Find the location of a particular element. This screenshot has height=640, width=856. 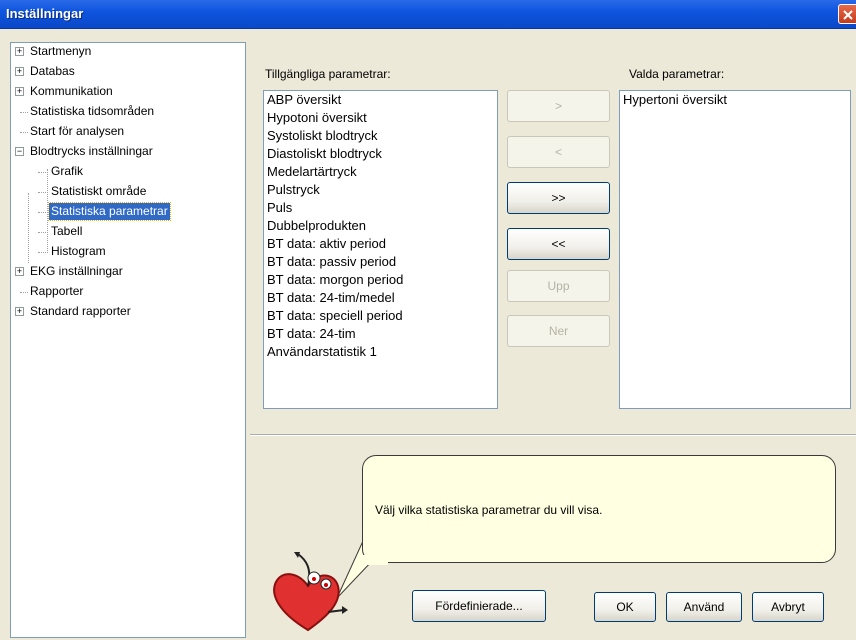

tree-item-label: Standard rapporter is located at coordinates (80, 311).